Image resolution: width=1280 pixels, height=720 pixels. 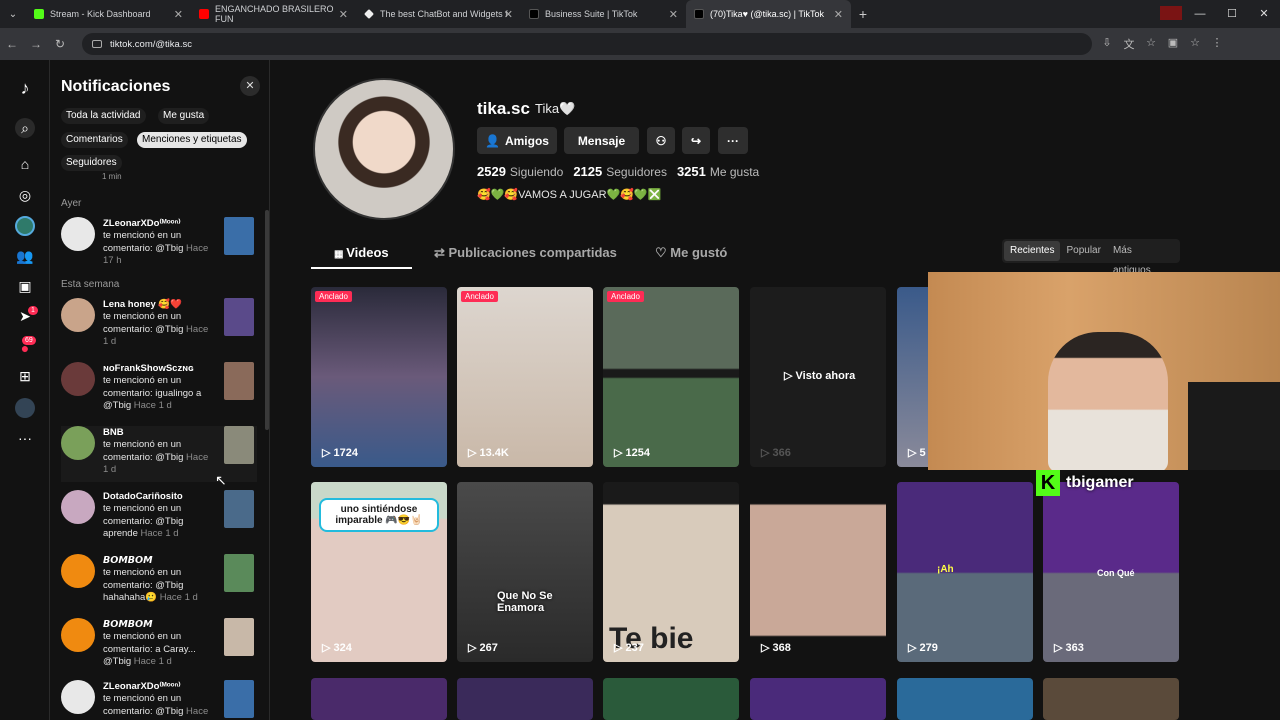 I want to click on sort-recent: Recientes, so click(x=1032, y=251).